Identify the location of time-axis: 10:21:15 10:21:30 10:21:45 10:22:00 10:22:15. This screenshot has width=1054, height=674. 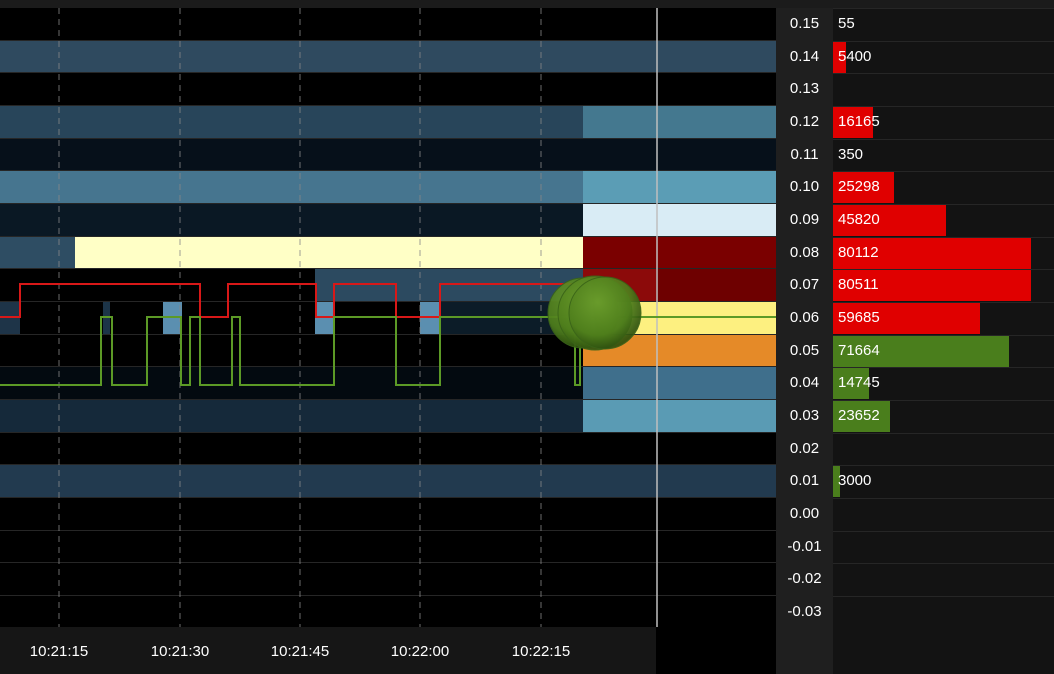
(328, 650).